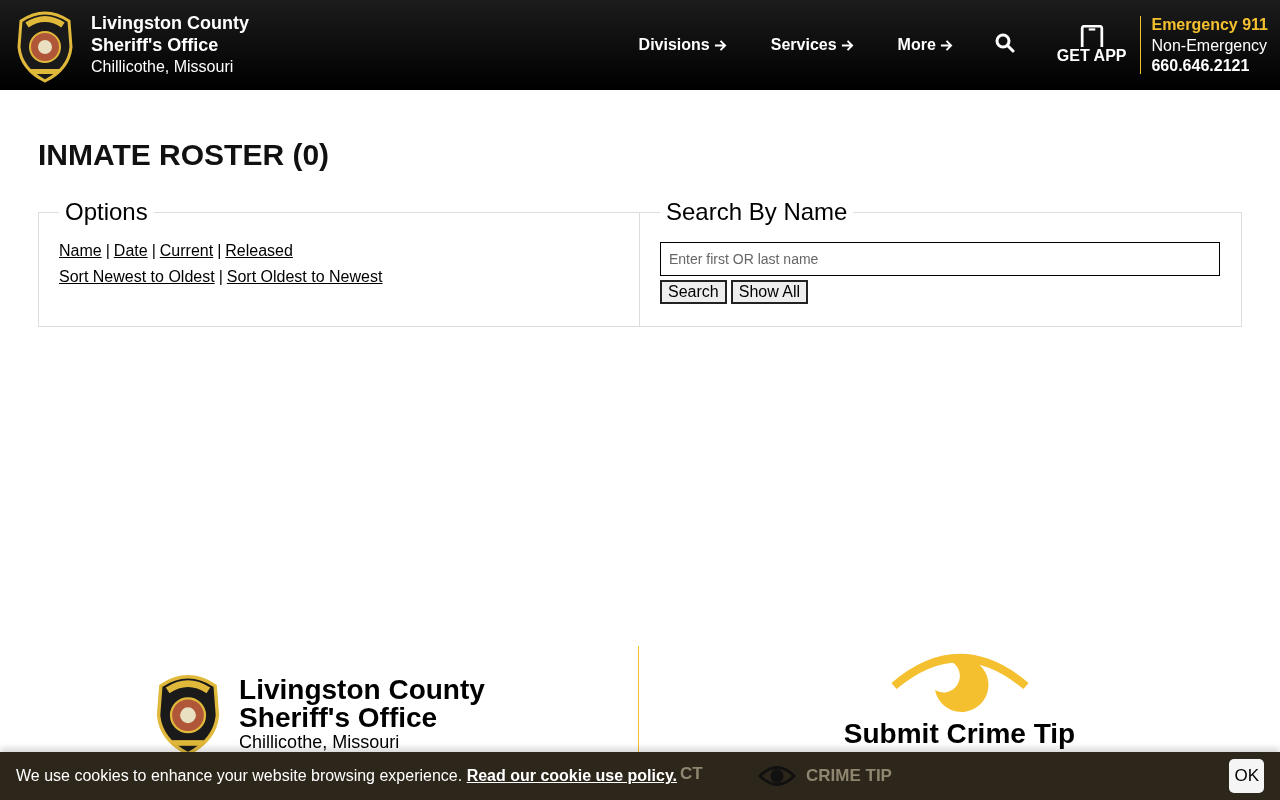 The image size is (1280, 800). What do you see at coordinates (757, 212) in the screenshot?
I see `panel-legend: Search By Name` at bounding box center [757, 212].